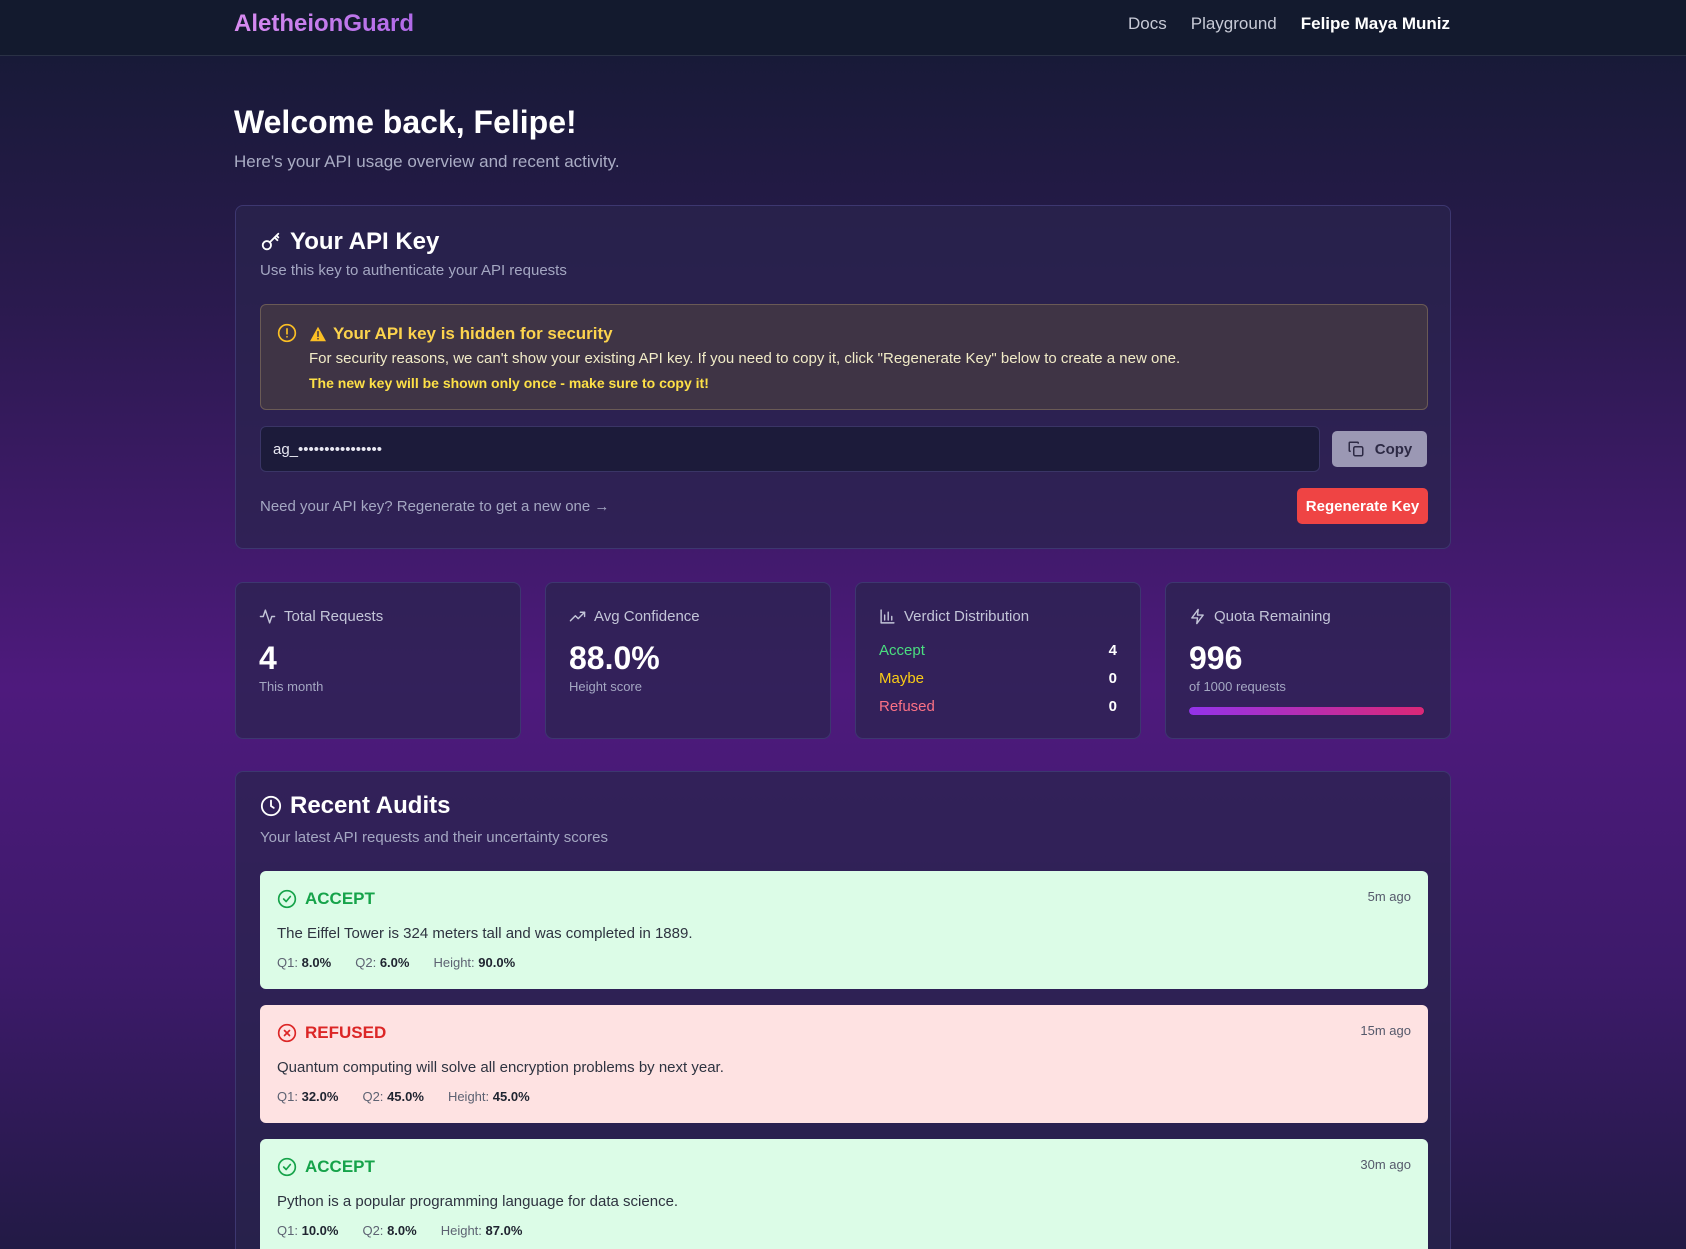 The width and height of the screenshot is (1686, 1249). Describe the element at coordinates (902, 650) in the screenshot. I see `verdict-name-accept: Accept` at that location.